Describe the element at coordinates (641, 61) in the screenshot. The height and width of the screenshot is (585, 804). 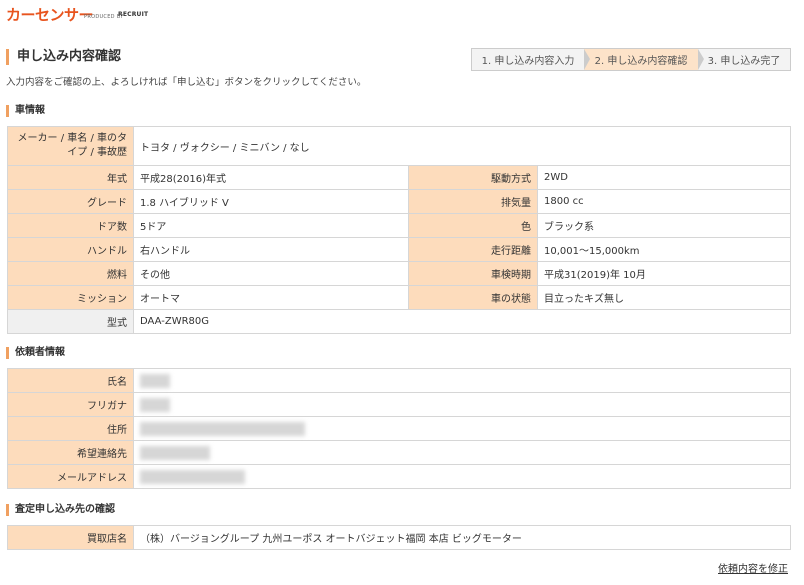
I see `step-2-label: 2. 申し込み内容確認` at that location.